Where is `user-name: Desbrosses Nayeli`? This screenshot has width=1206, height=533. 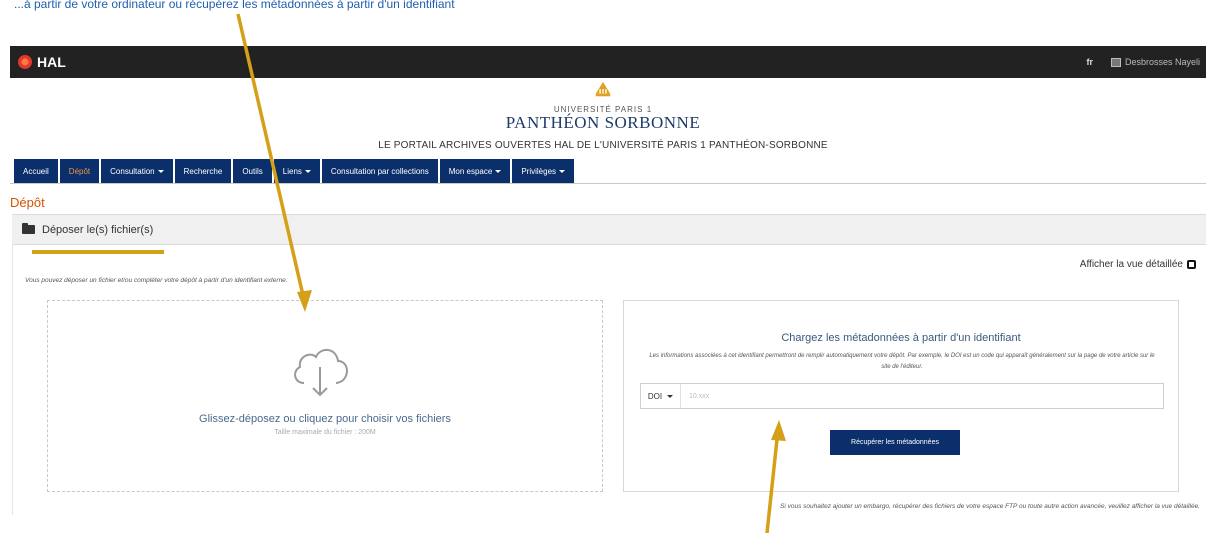 user-name: Desbrosses Nayeli is located at coordinates (1162, 62).